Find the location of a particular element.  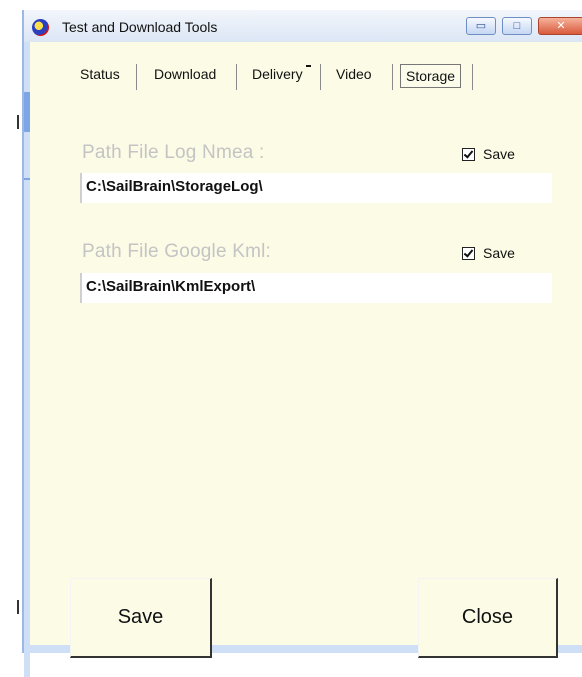

tab-delivery: Delivery is located at coordinates (277, 77).